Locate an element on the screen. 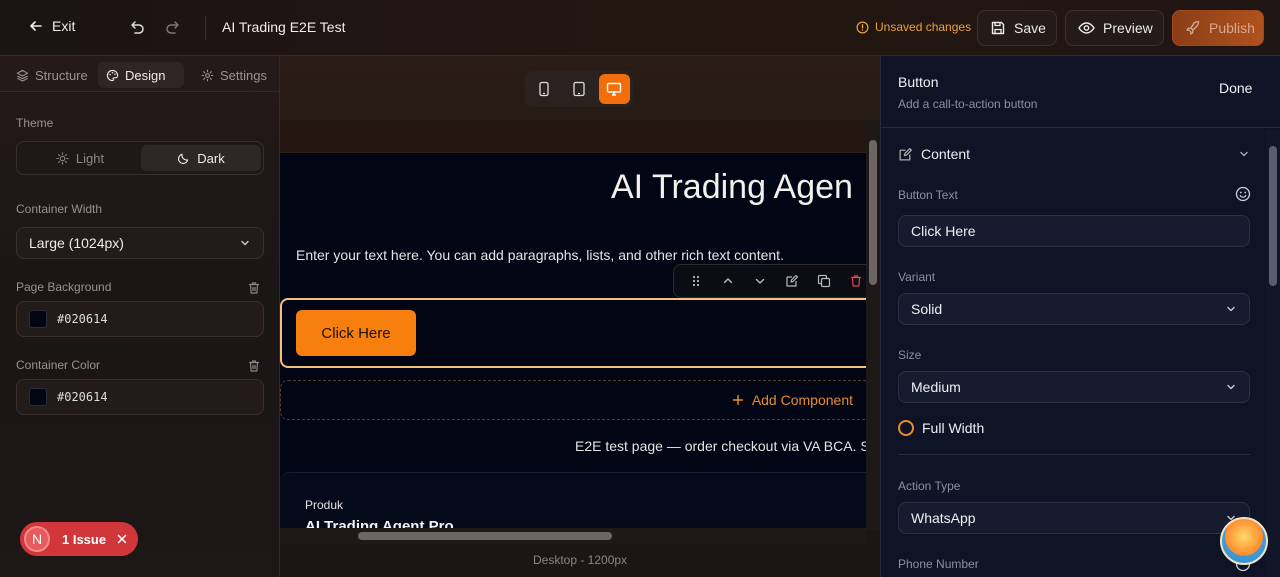  alert-circle-icon is located at coordinates (862, 27).